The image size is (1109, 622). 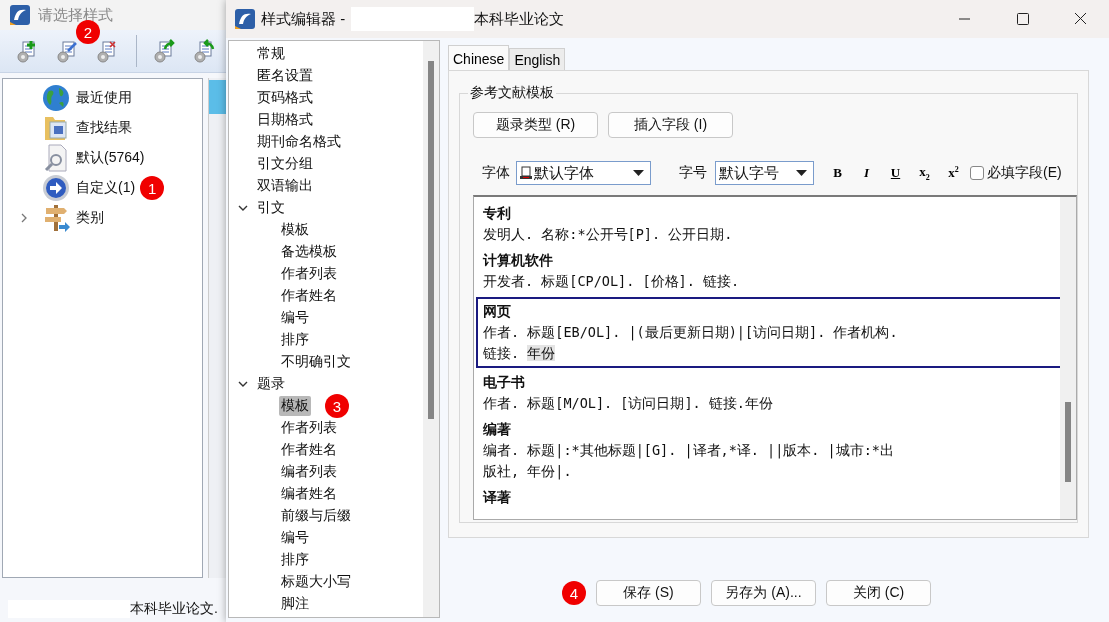 What do you see at coordinates (68, 51) in the screenshot?
I see `edit-style-icon` at bounding box center [68, 51].